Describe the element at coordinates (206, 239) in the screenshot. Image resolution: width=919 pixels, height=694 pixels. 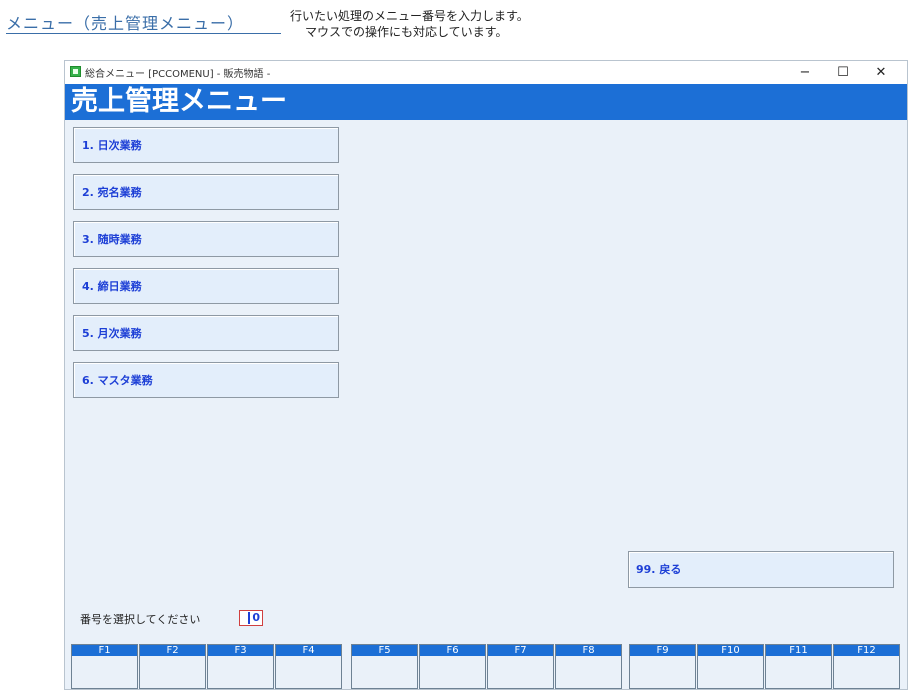
I see `menu-button-adhoc: 3. 随時業務` at that location.